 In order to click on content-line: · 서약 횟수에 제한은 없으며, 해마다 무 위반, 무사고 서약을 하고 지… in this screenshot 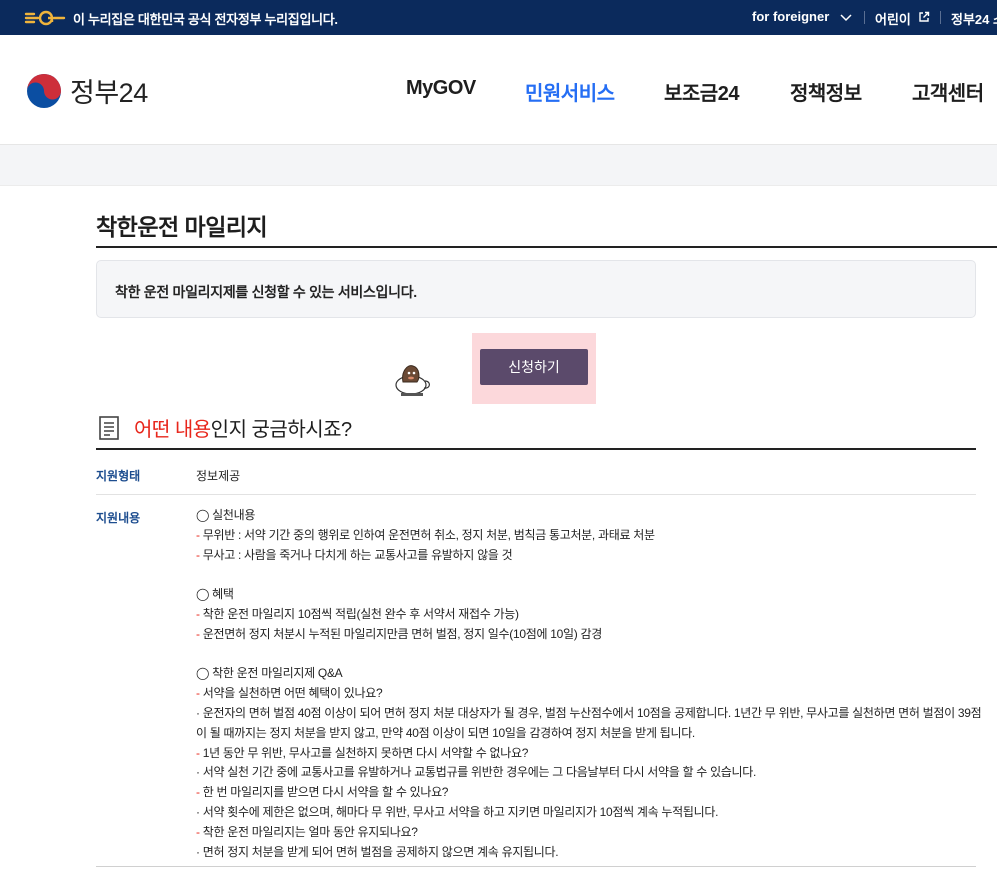, I will do `click(457, 811)`.